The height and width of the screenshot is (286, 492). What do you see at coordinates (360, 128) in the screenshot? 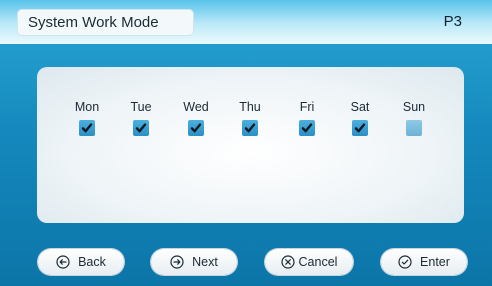
I see `checkbox-sat` at bounding box center [360, 128].